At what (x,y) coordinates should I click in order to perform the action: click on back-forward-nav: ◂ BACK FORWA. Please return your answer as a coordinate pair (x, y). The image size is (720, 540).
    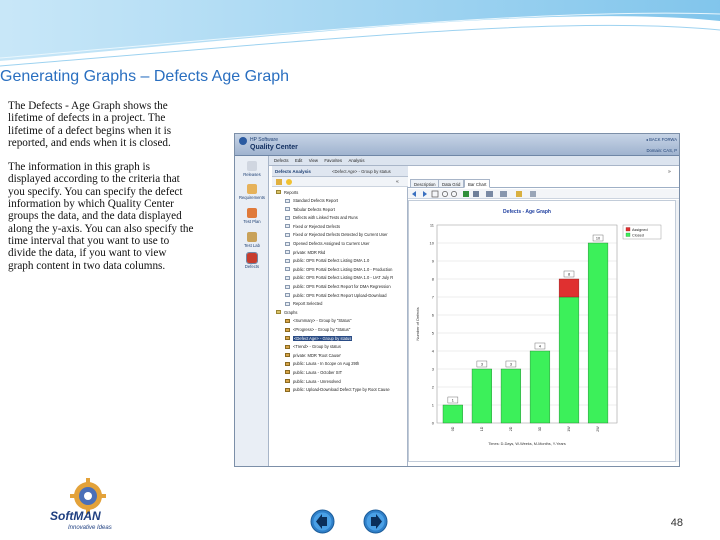
    Looking at the image, I should click on (661, 139).